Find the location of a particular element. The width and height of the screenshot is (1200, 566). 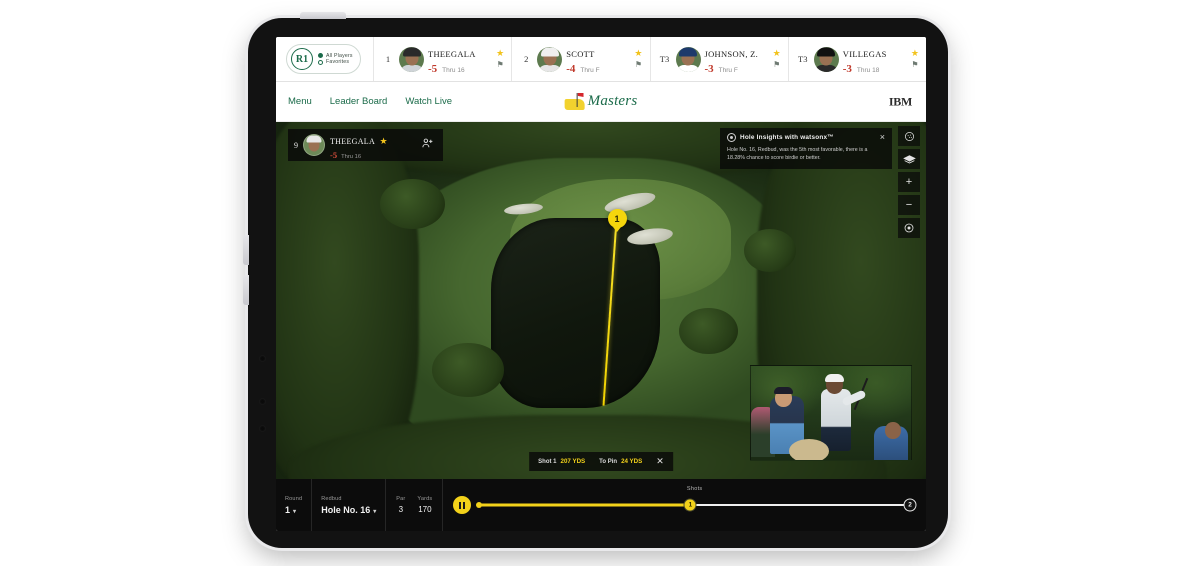

radio-dot-icon is located at coordinates (320, 56).